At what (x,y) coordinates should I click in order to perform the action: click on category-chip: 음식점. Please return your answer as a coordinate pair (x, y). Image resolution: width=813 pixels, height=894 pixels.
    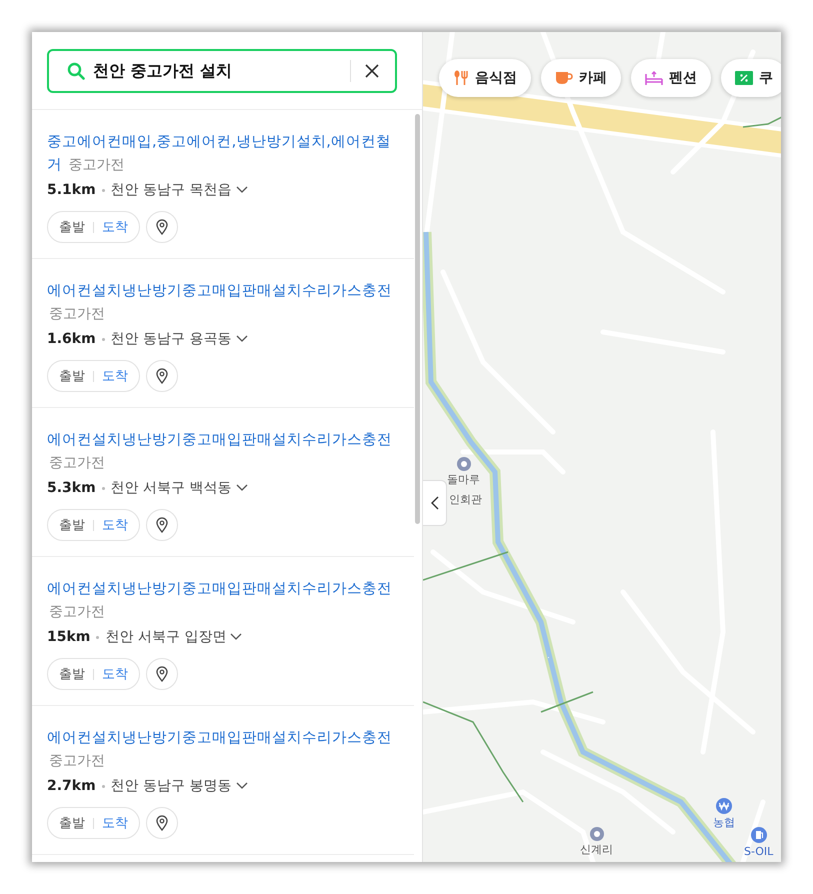
    Looking at the image, I should click on (485, 78).